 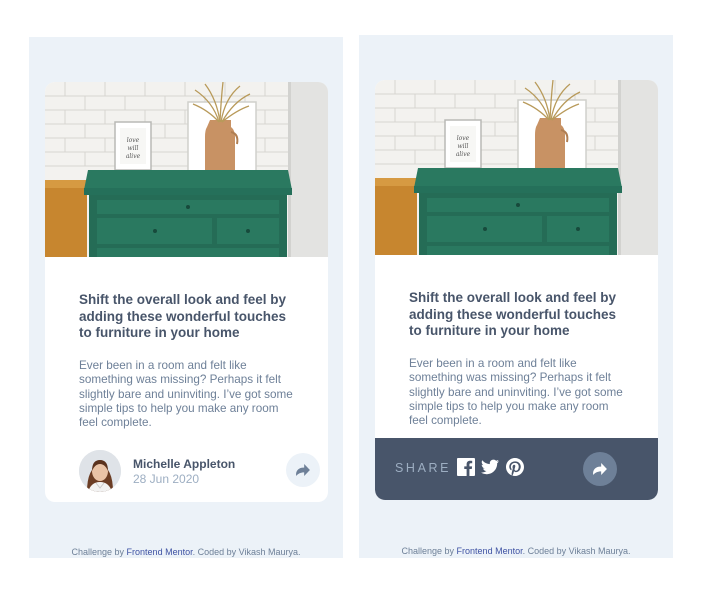 I want to click on share-label: SHARE, so click(x=423, y=468).